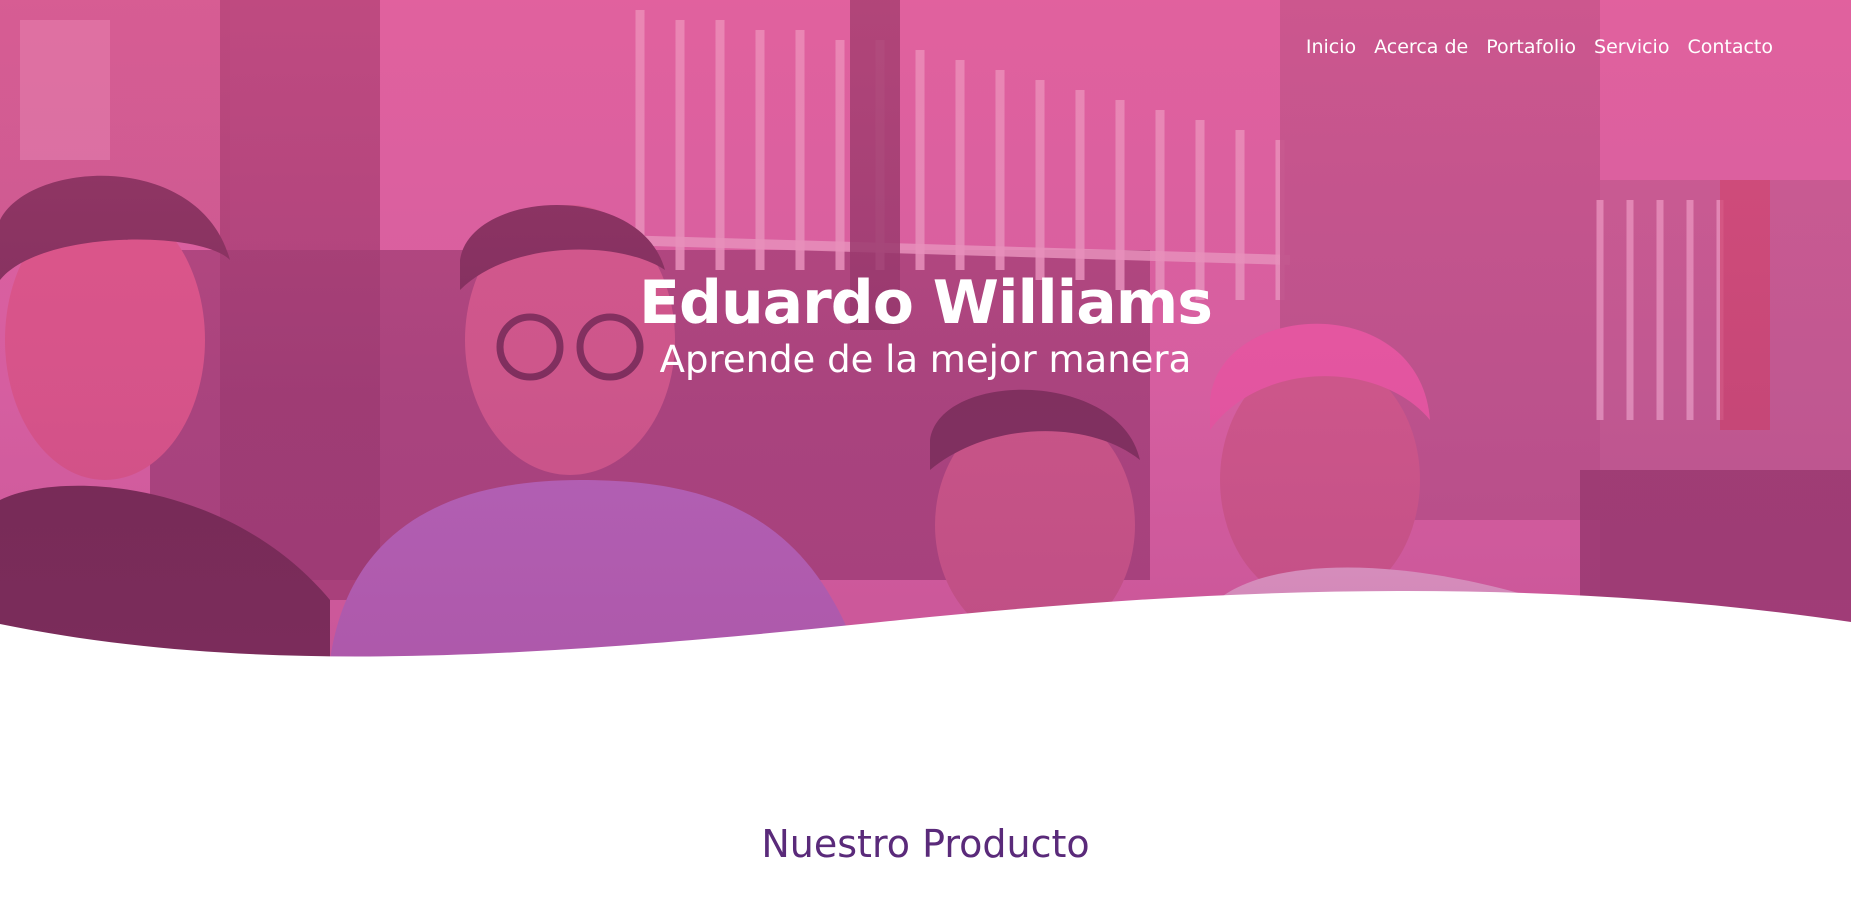 The width and height of the screenshot is (1851, 898). I want to click on hero-wave-divider, so click(925, 645).